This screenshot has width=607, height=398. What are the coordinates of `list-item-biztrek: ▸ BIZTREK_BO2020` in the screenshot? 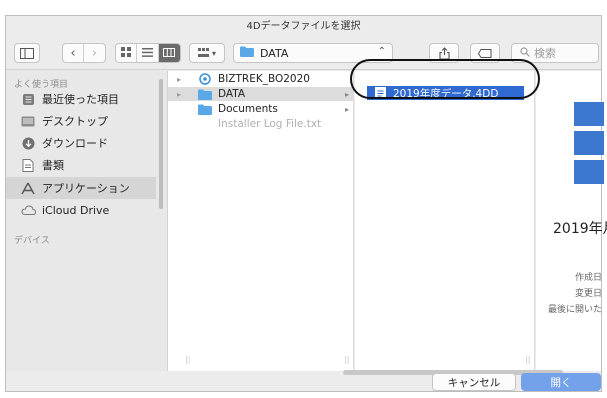 It's located at (260, 79).